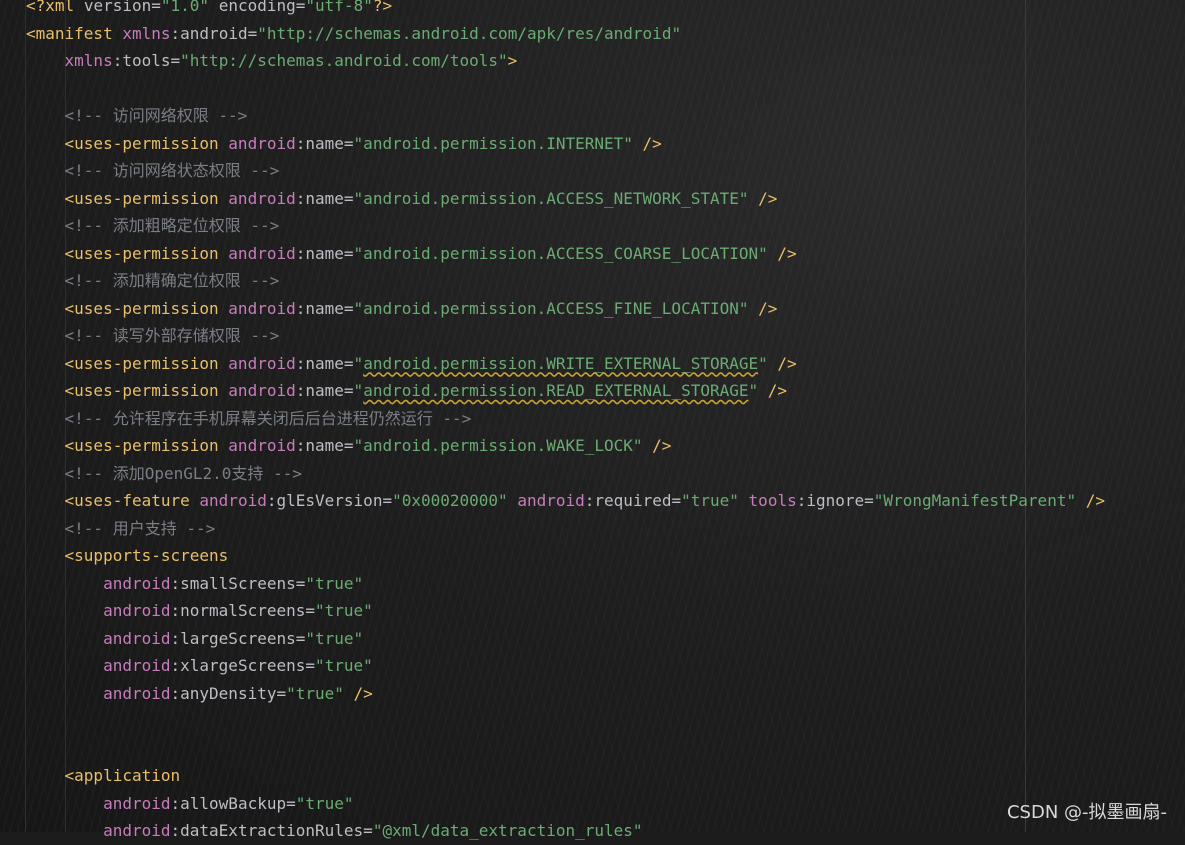 The width and height of the screenshot is (1185, 845). I want to click on code-line: <!-- 允许程序在手机屏幕关闭后后台进程仍然运行 -->, so click(605, 419).